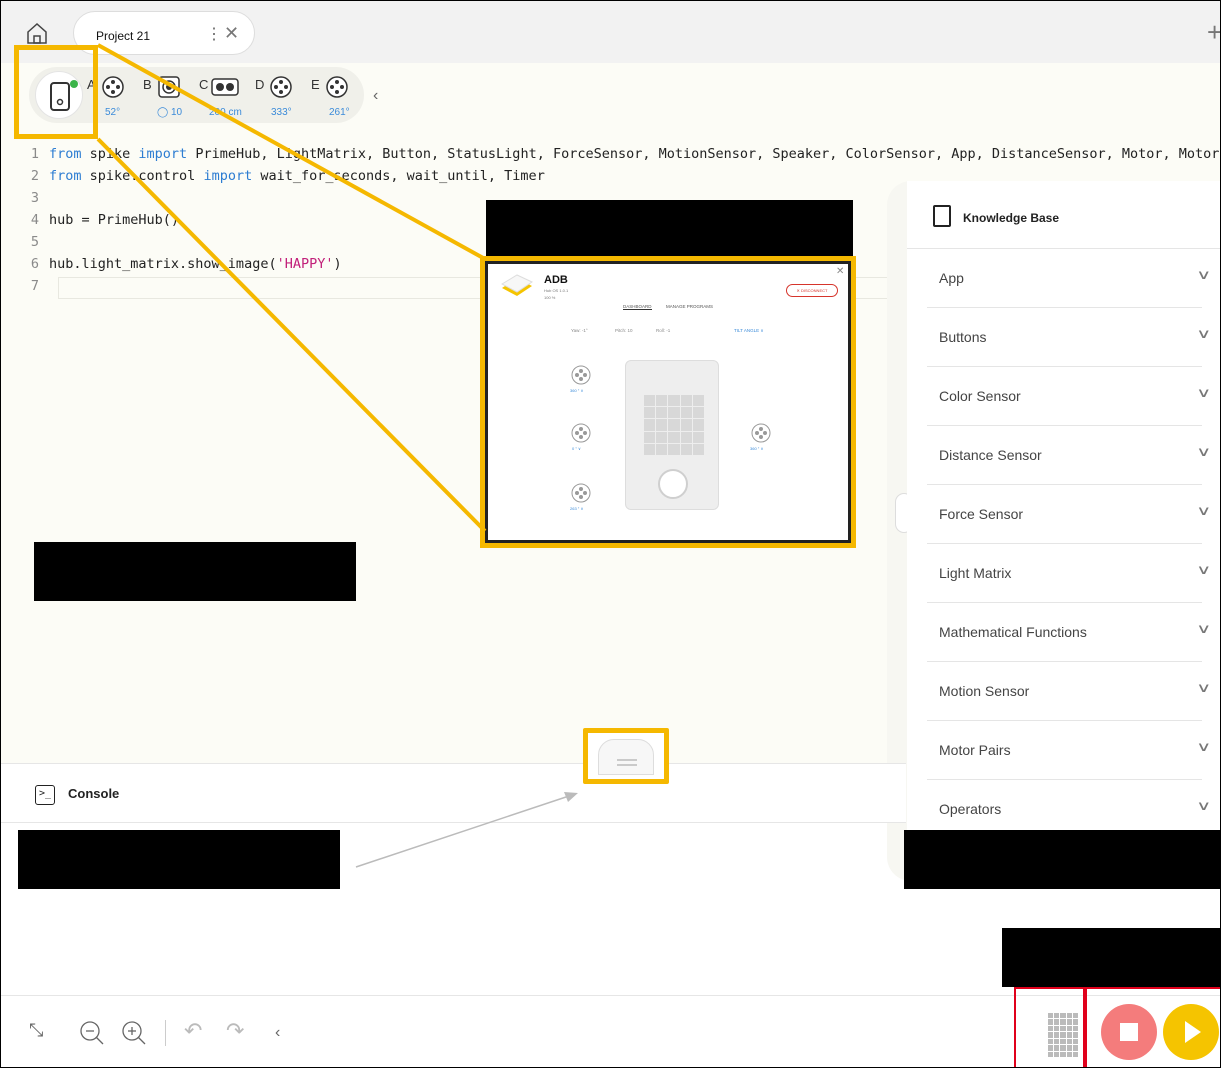 This screenshot has height=1068, width=1221. I want to click on port-letter: E, so click(315, 84).